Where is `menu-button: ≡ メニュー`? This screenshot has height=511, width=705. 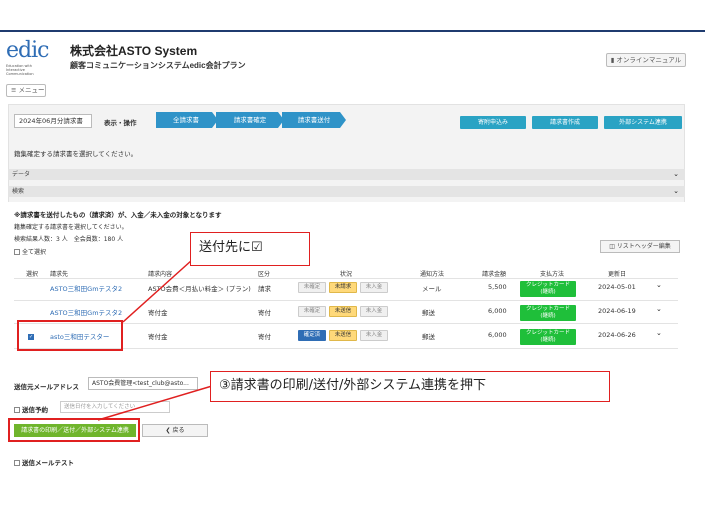
menu-button: ≡ メニュー is located at coordinates (26, 90).